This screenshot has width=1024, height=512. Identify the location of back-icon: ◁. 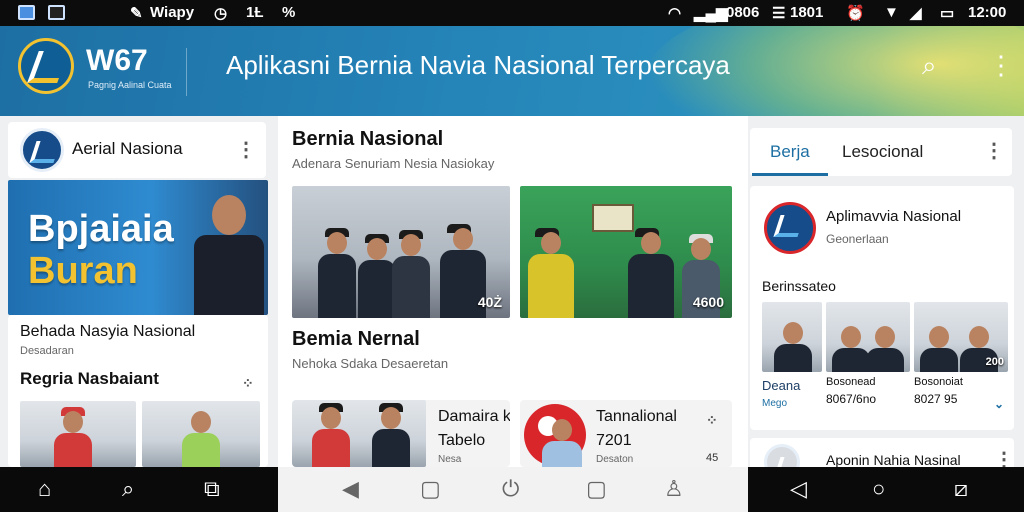
(798, 489).